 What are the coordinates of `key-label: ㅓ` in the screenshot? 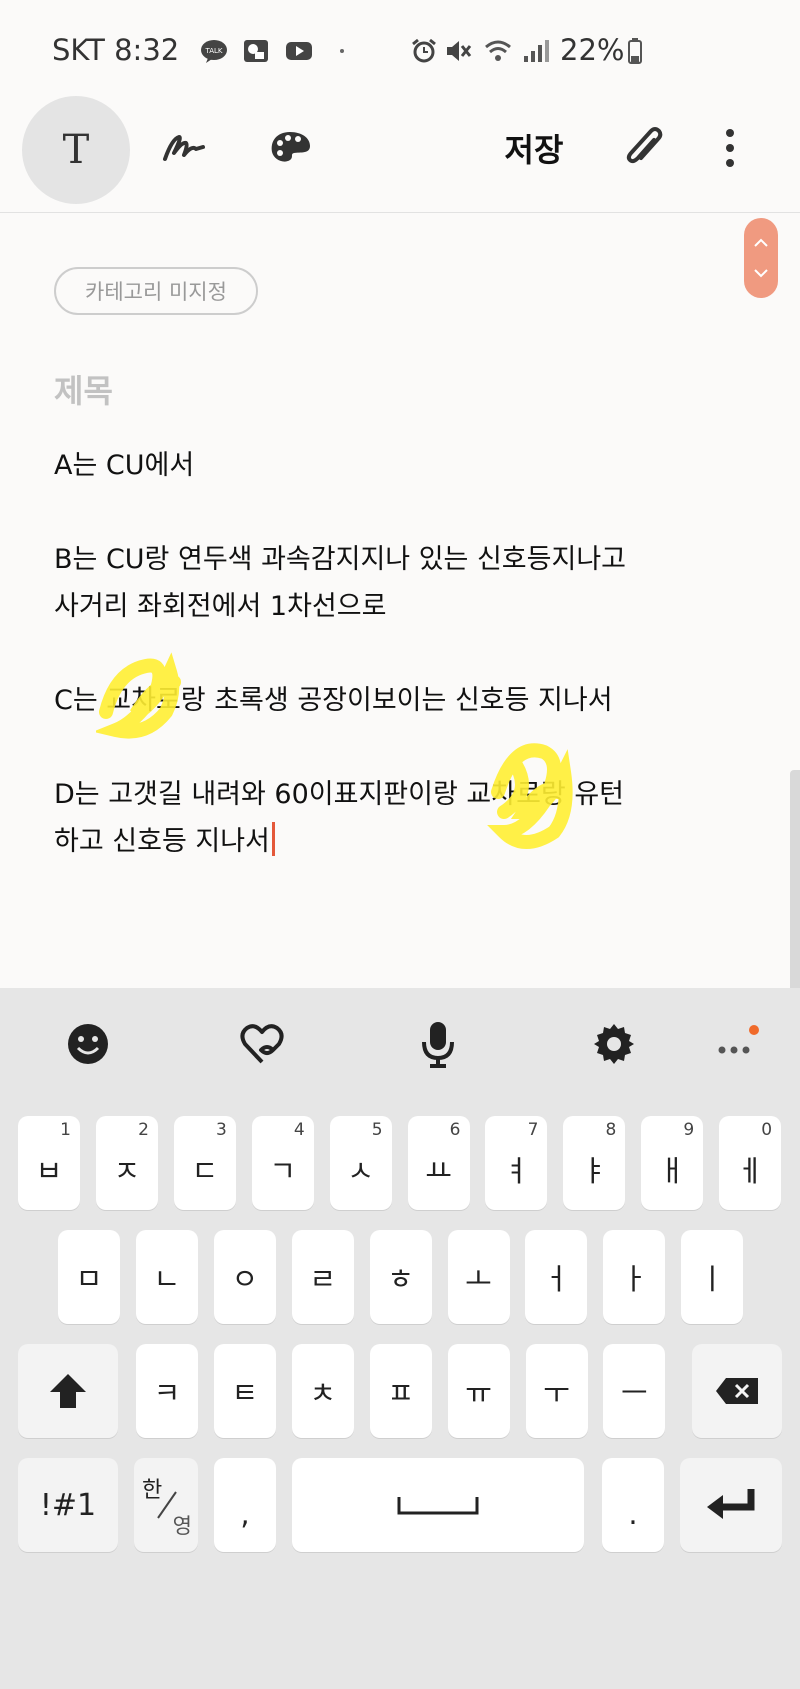 It's located at (556, 1279).